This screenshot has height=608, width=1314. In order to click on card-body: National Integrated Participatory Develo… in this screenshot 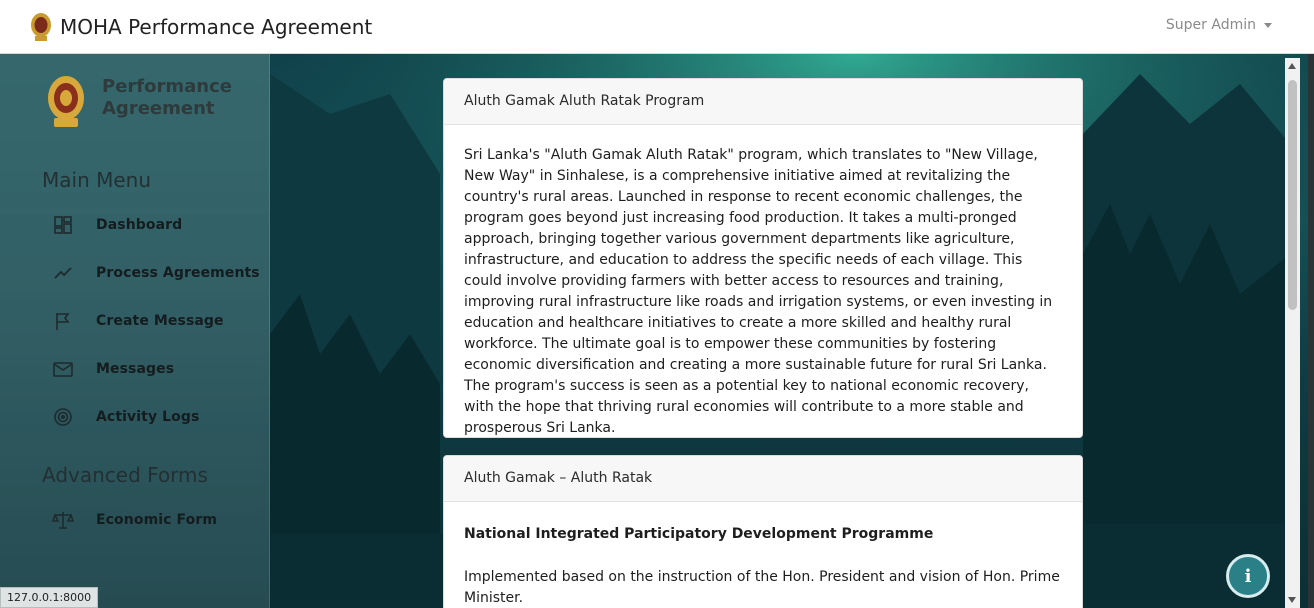, I will do `click(763, 555)`.